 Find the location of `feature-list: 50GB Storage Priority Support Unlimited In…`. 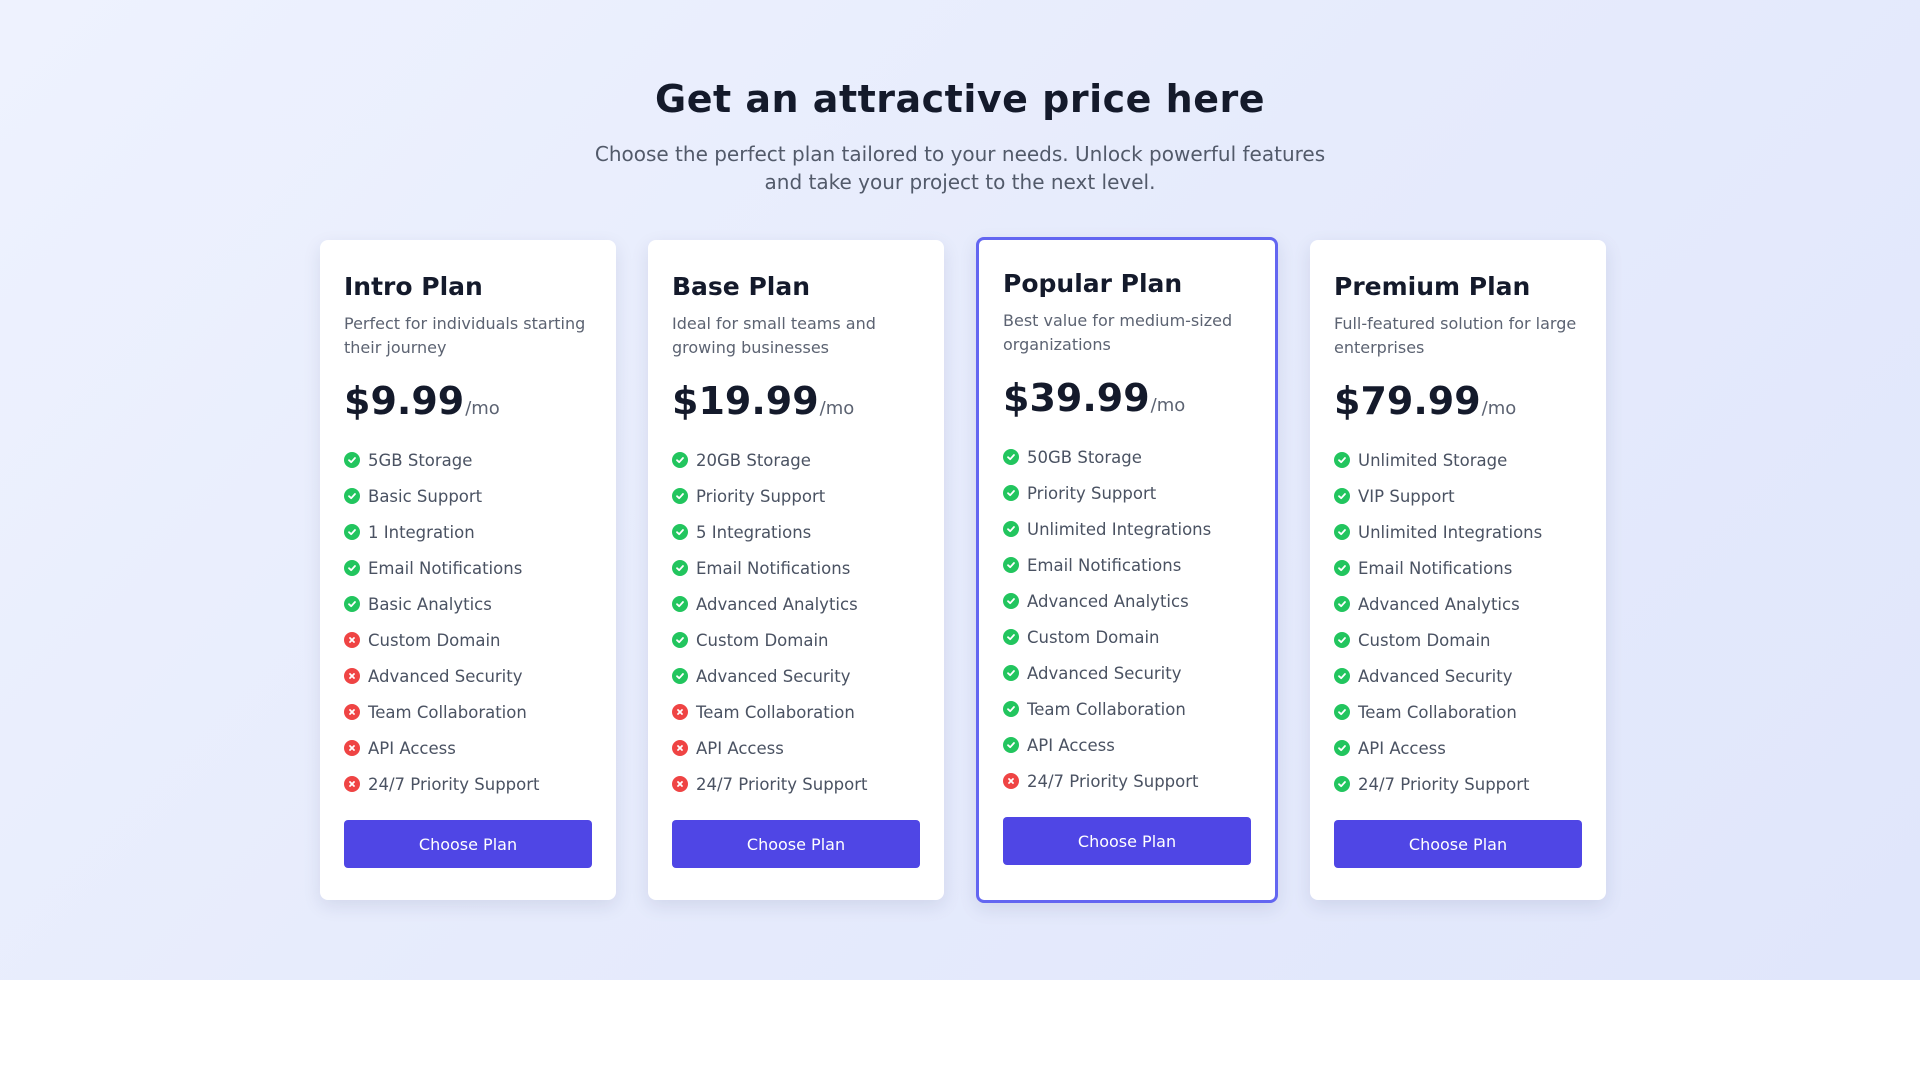

feature-list: 50GB Storage Priority Support Unlimited In… is located at coordinates (1127, 619).